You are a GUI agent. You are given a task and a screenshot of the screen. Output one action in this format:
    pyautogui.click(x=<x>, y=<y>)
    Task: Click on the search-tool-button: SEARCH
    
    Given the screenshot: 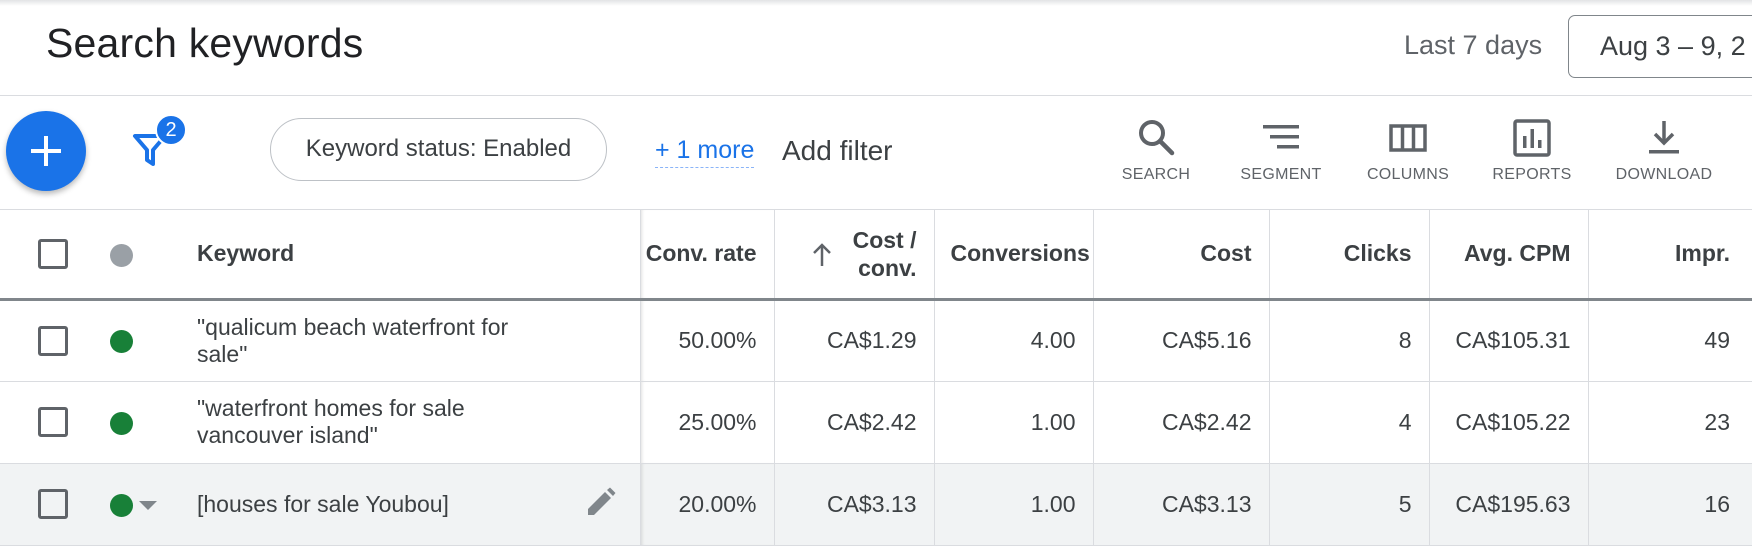 What is the action you would take?
    pyautogui.click(x=1156, y=154)
    